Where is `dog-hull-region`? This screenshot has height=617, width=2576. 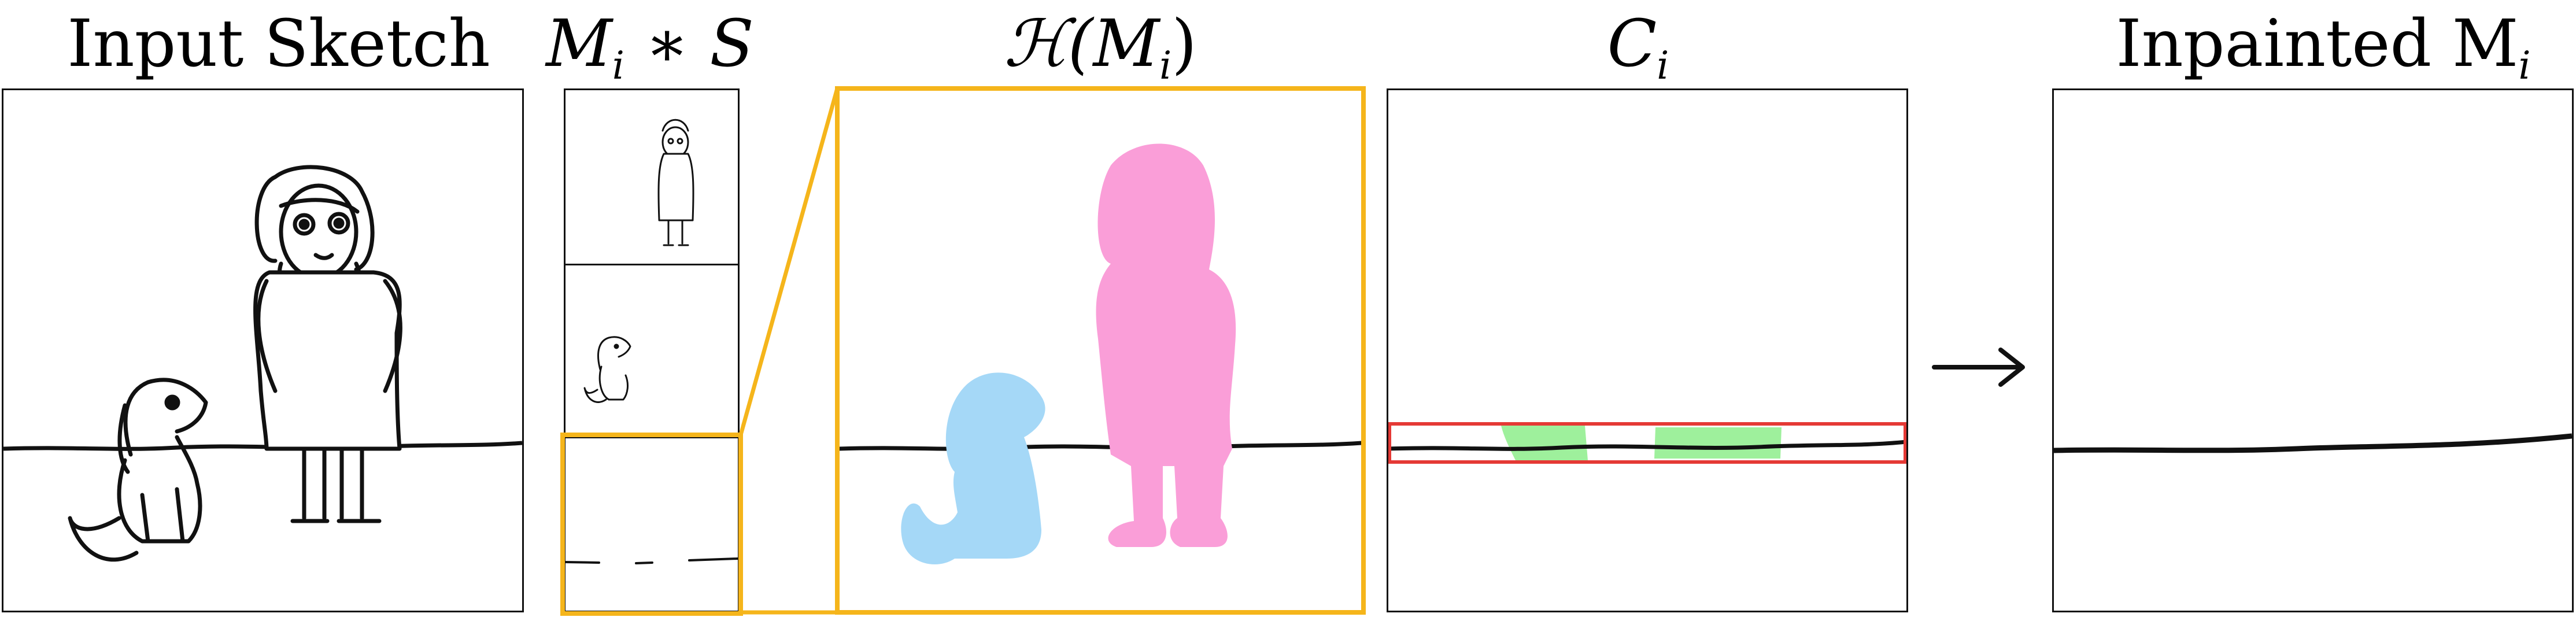 dog-hull-region is located at coordinates (973, 468).